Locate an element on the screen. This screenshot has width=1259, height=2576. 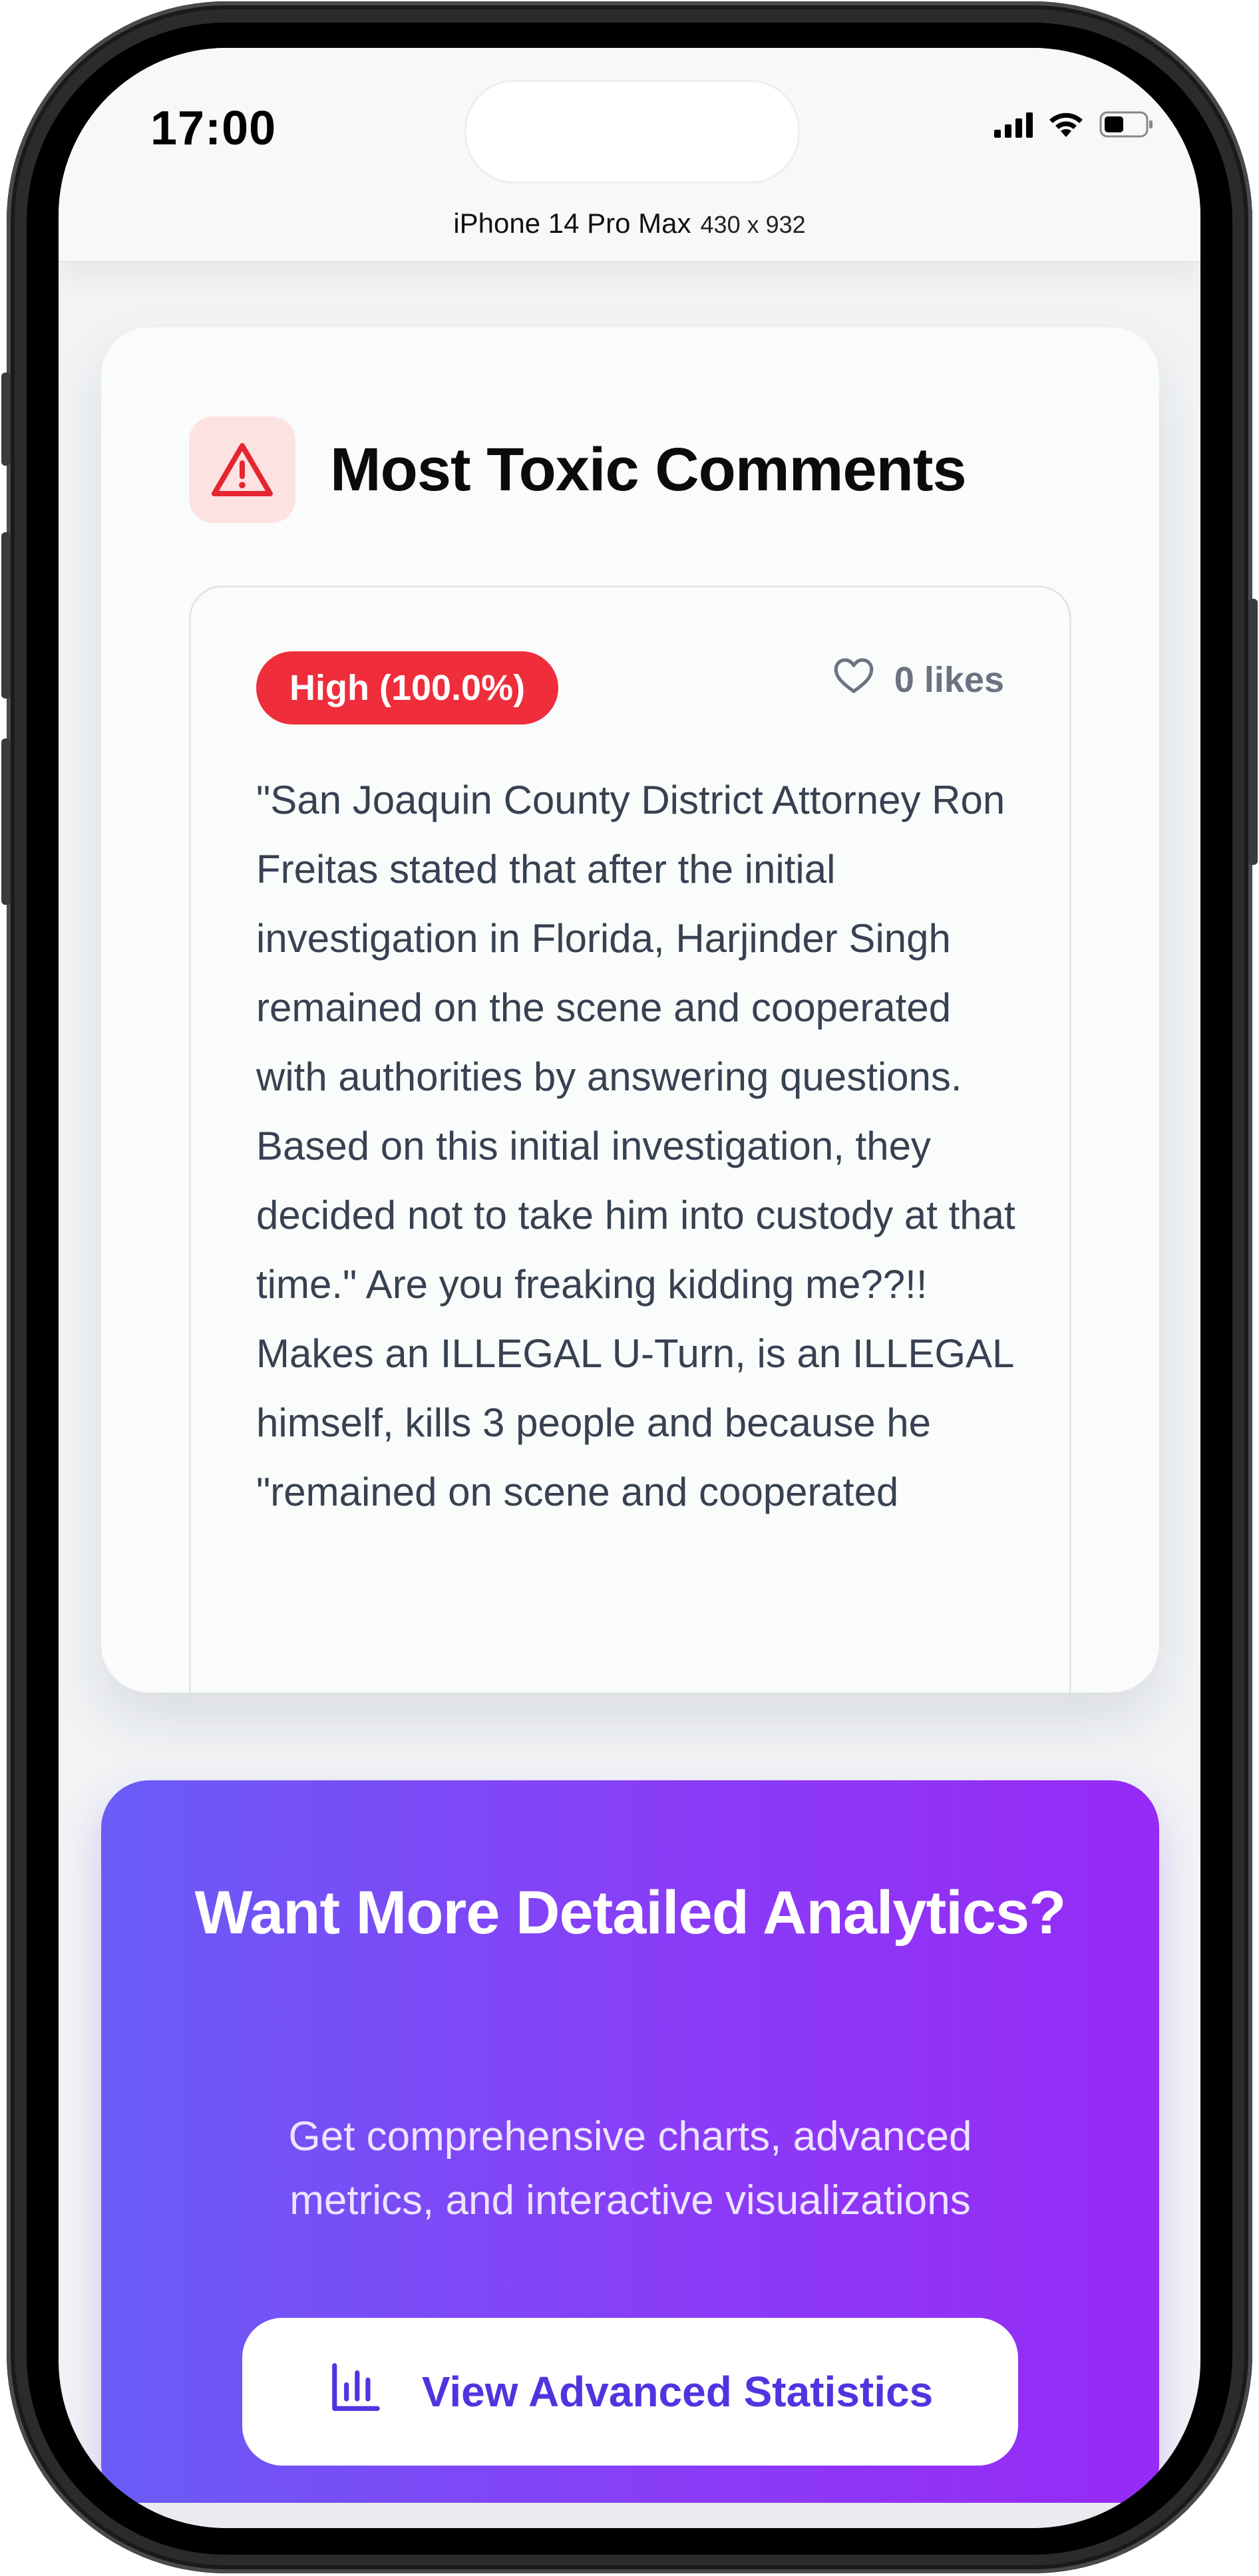
device-dimensions: 430 x 932 is located at coordinates (753, 224).